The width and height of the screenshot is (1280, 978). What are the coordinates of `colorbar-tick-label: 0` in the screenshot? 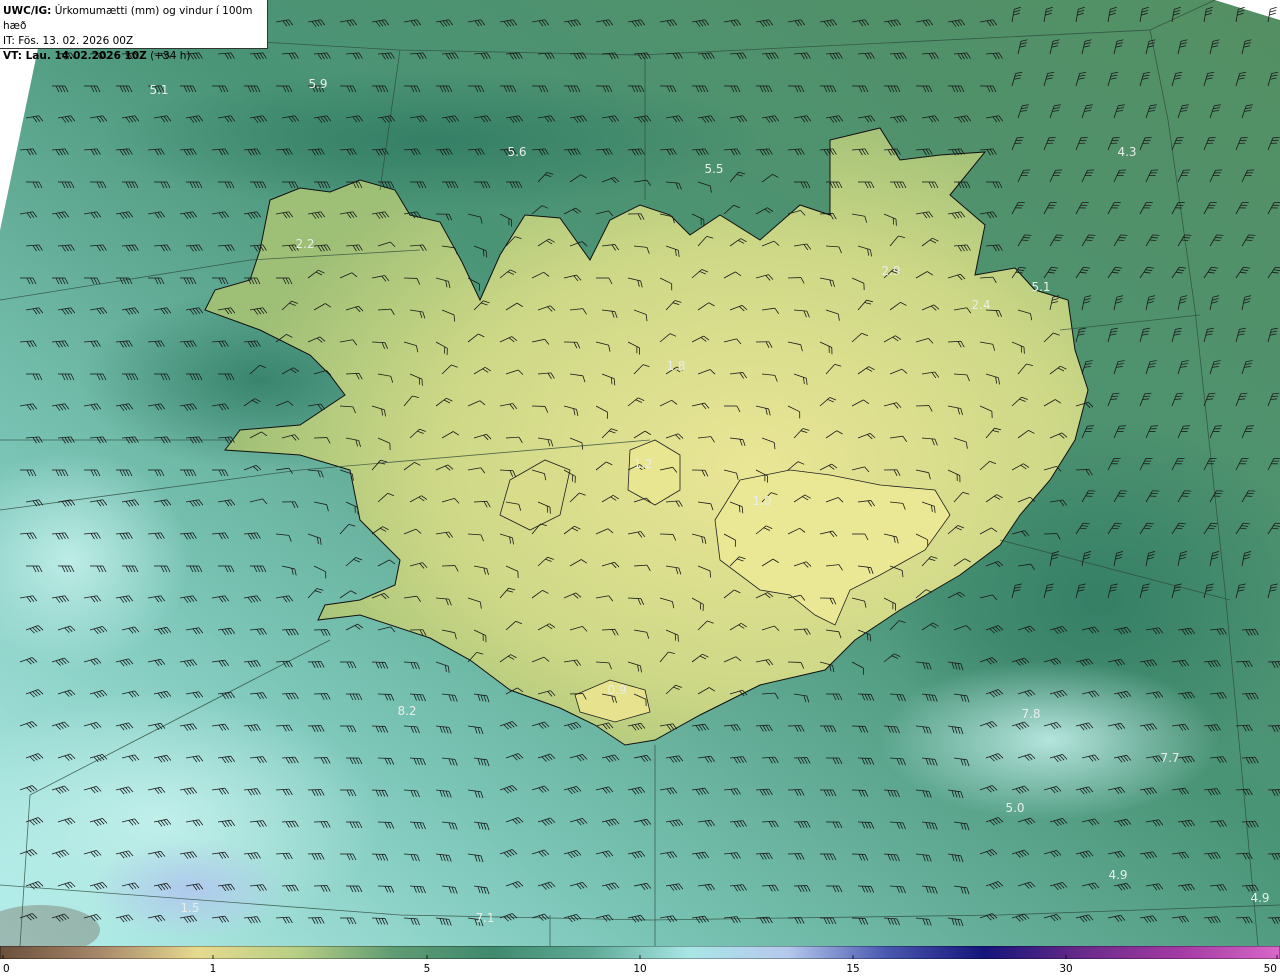 It's located at (6, 969).